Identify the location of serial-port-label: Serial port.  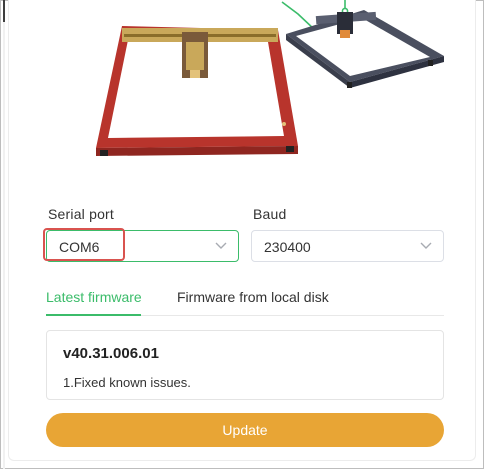
(81, 214).